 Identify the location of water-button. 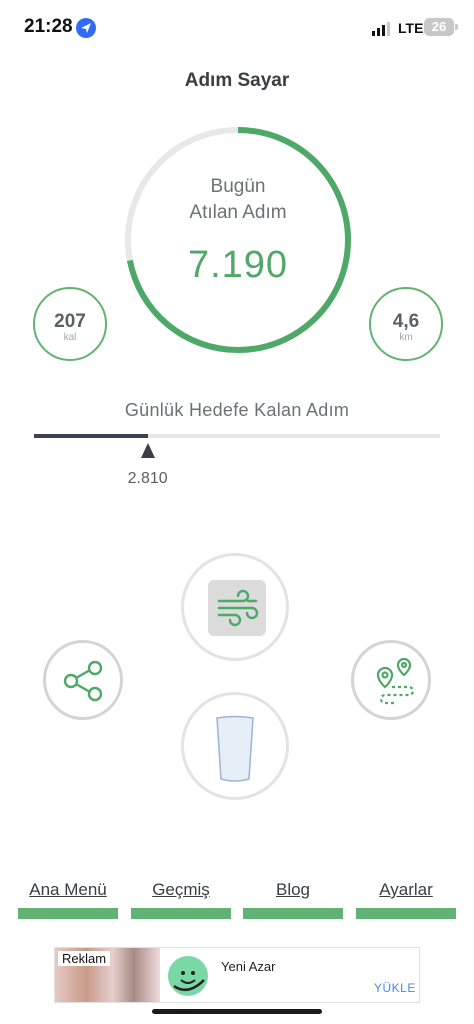
(235, 746).